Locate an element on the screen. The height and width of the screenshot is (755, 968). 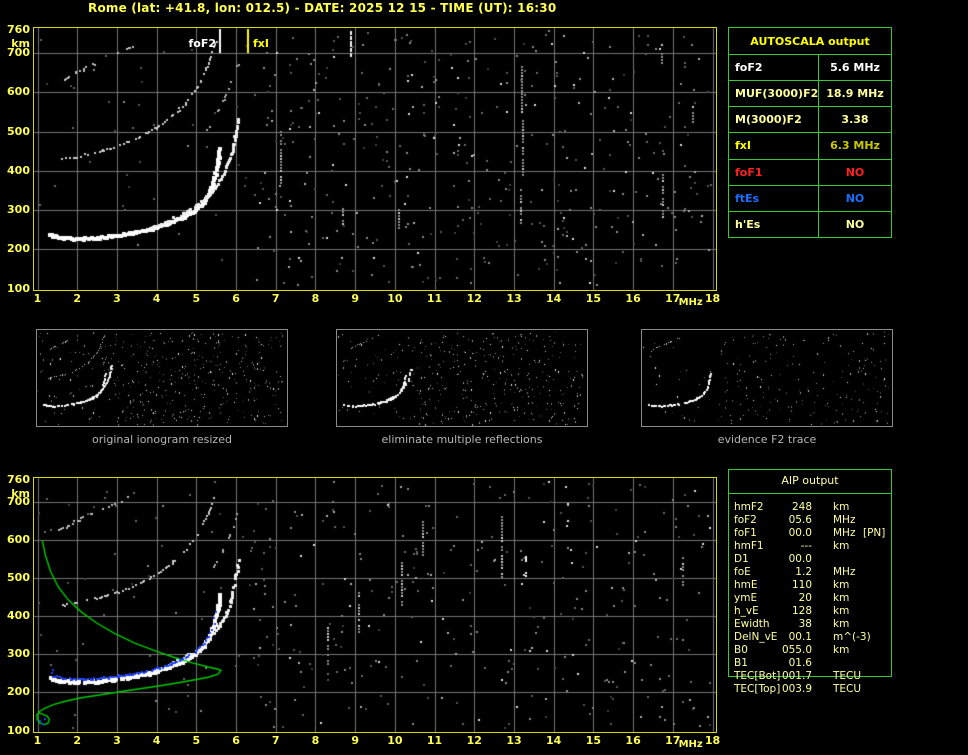
y-axis-unit-label: km is located at coordinates (20, 493).